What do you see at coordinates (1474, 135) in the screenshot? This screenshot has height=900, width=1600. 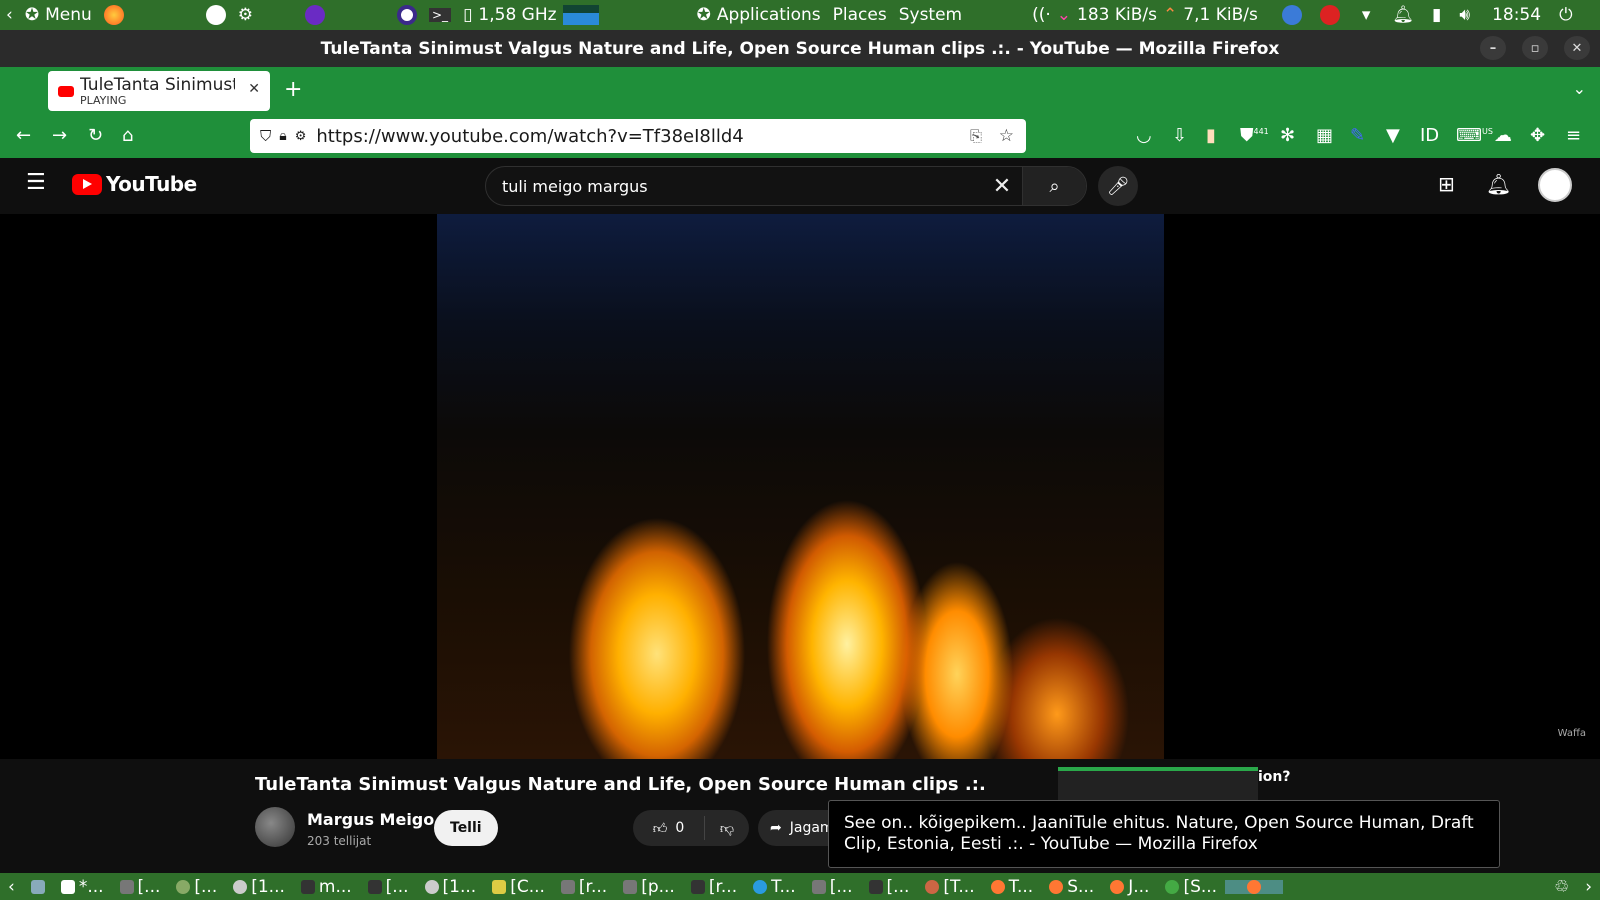 I see `extension-icon-7: ⌨US` at bounding box center [1474, 135].